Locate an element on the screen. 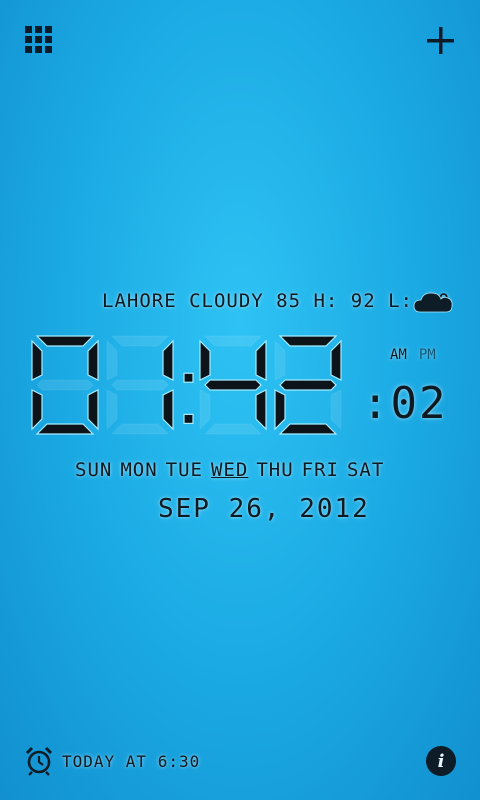 The width and height of the screenshot is (480, 800). day-tue: TUE is located at coordinates (184, 470).